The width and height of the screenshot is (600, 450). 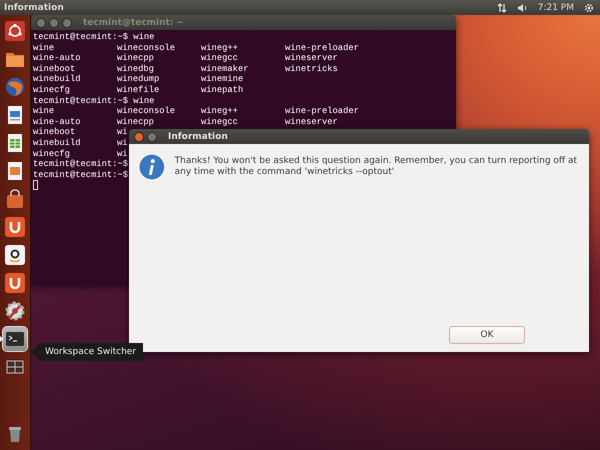 What do you see at coordinates (222, 79) in the screenshot?
I see `file-name: winemine` at bounding box center [222, 79].